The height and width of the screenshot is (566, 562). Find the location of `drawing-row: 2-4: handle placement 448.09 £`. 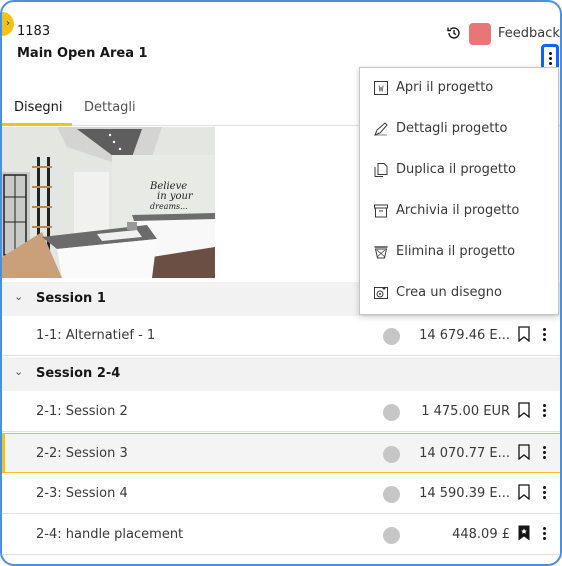

drawing-row: 2-4: handle placement 448.09 £ is located at coordinates (281, 535).